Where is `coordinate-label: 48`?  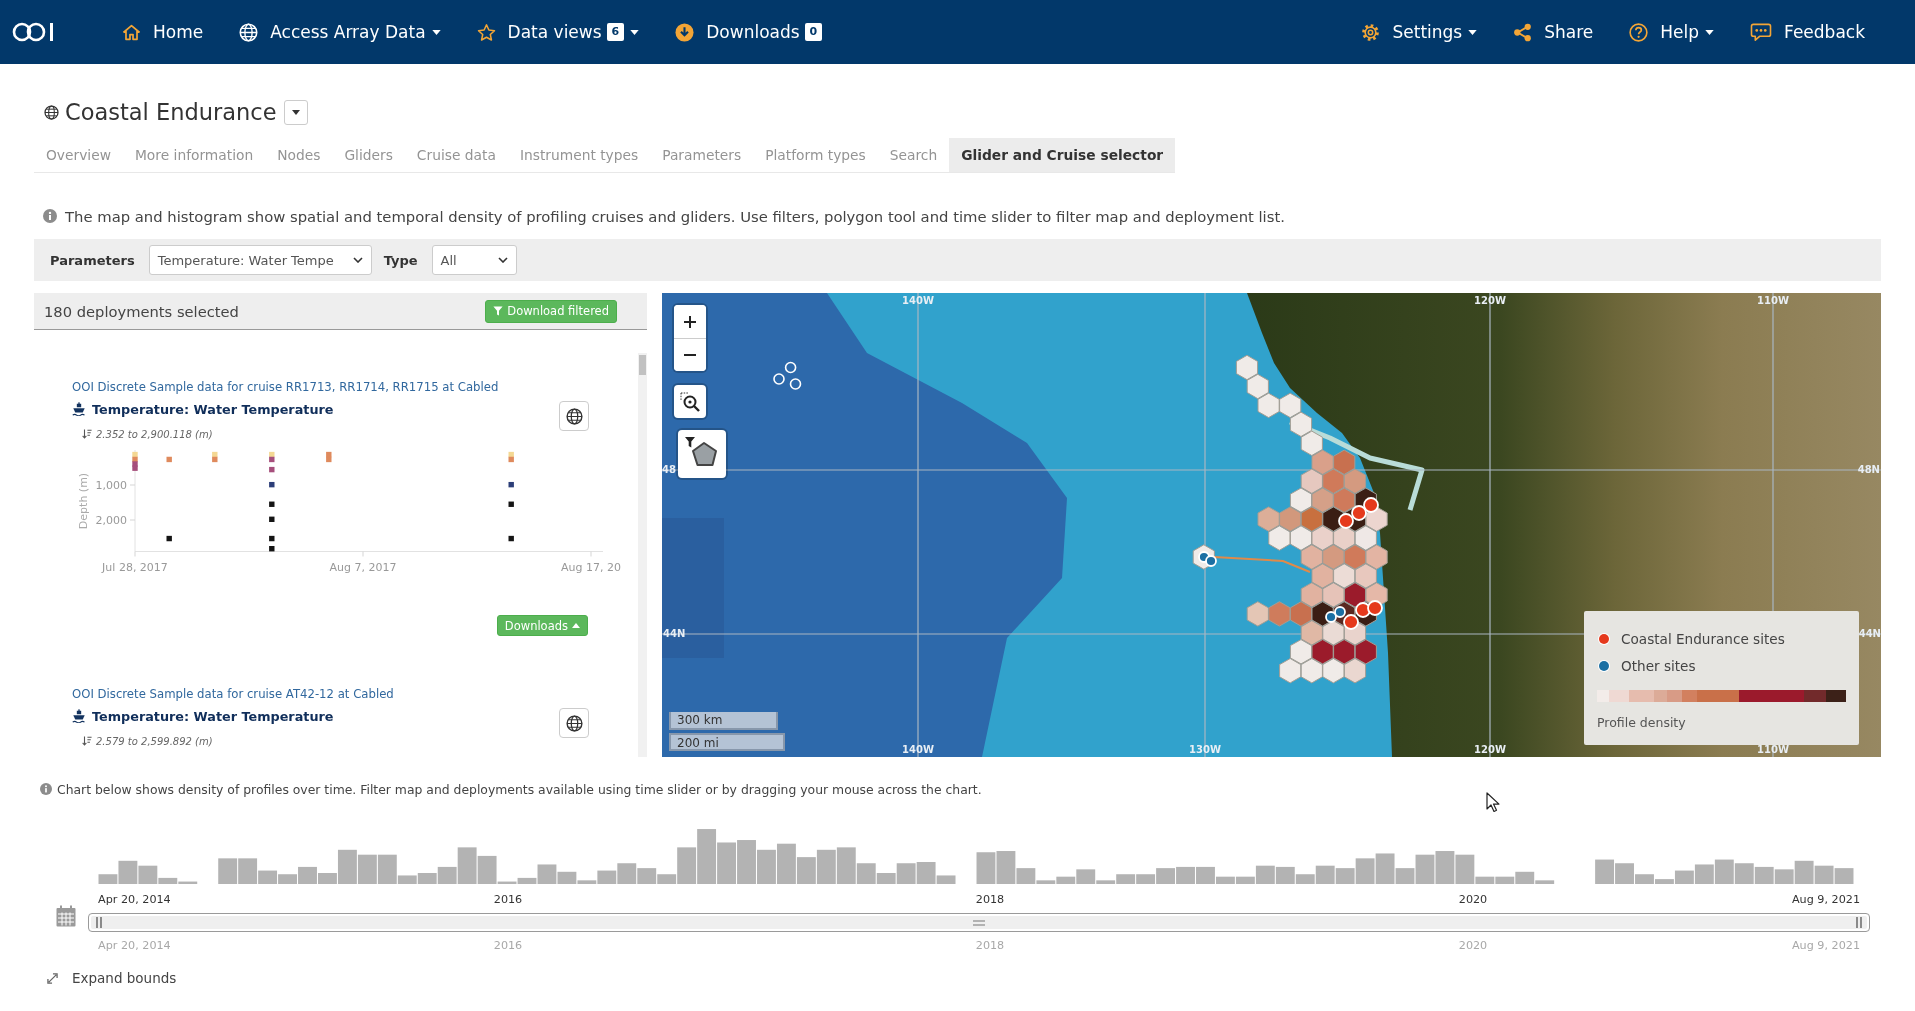
coordinate-label: 48 is located at coordinates (669, 470).